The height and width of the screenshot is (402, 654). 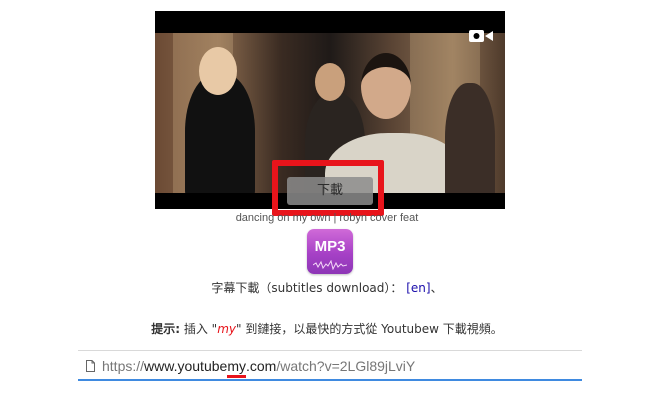 What do you see at coordinates (330, 246) in the screenshot?
I see `mp3-label: MP3` at bounding box center [330, 246].